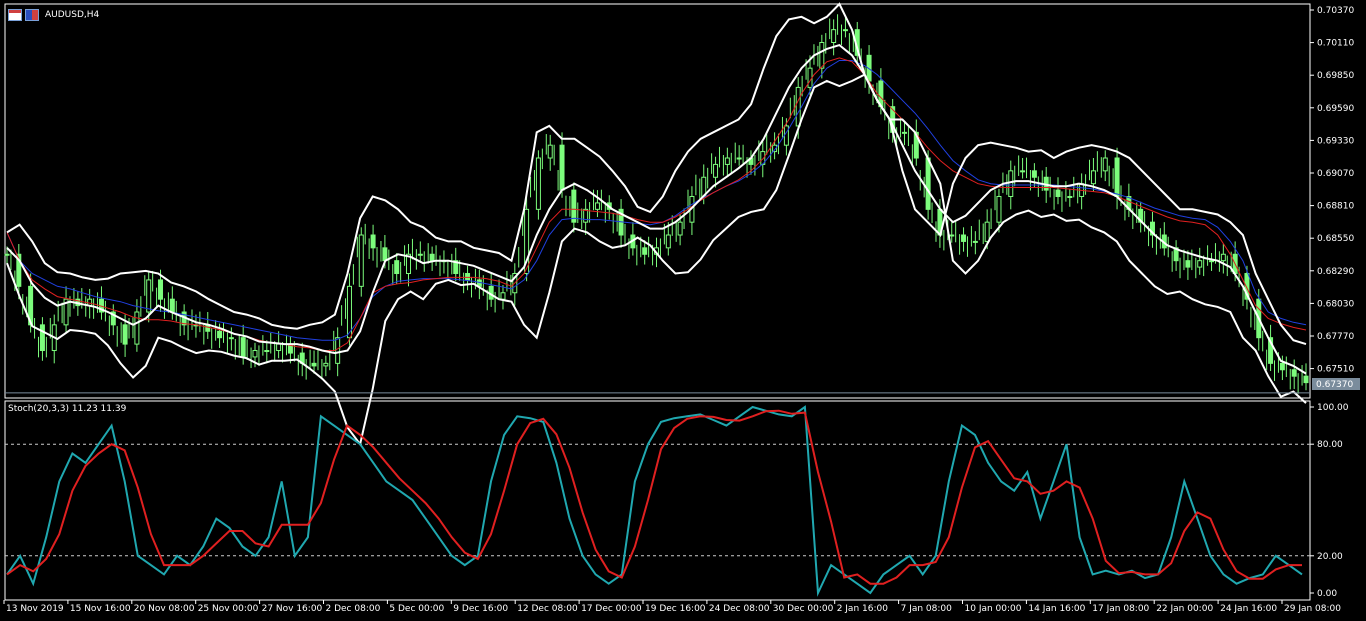  I want to click on flag-icon, so click(32, 15).